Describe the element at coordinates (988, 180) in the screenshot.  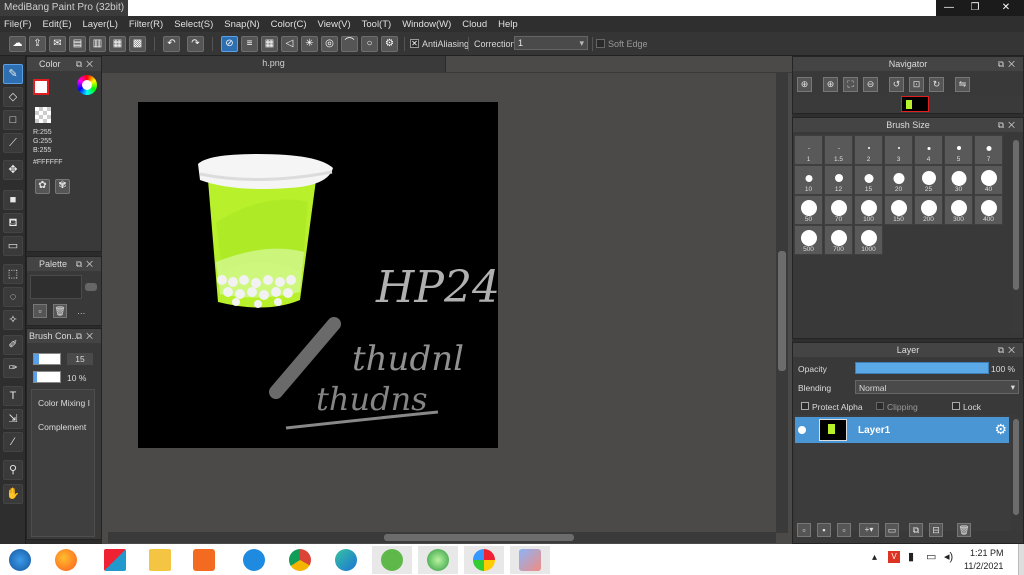
I see `brush-size-option: 40` at that location.